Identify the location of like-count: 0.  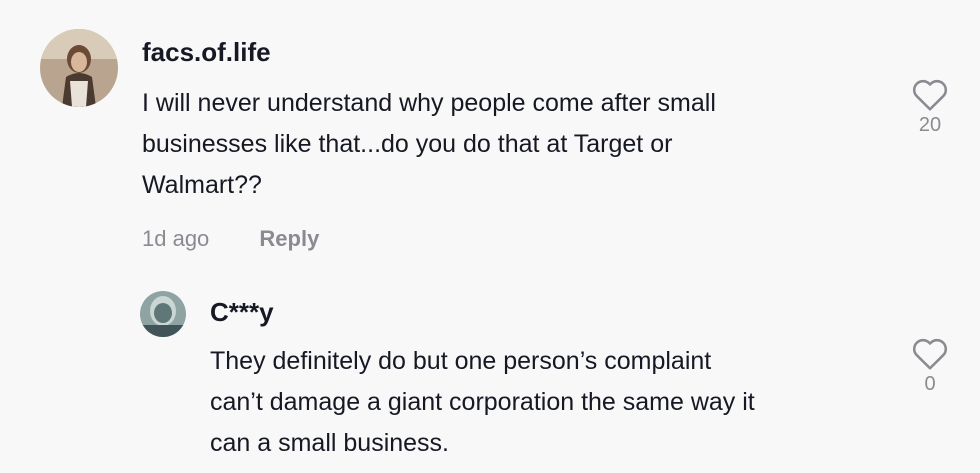
(930, 384).